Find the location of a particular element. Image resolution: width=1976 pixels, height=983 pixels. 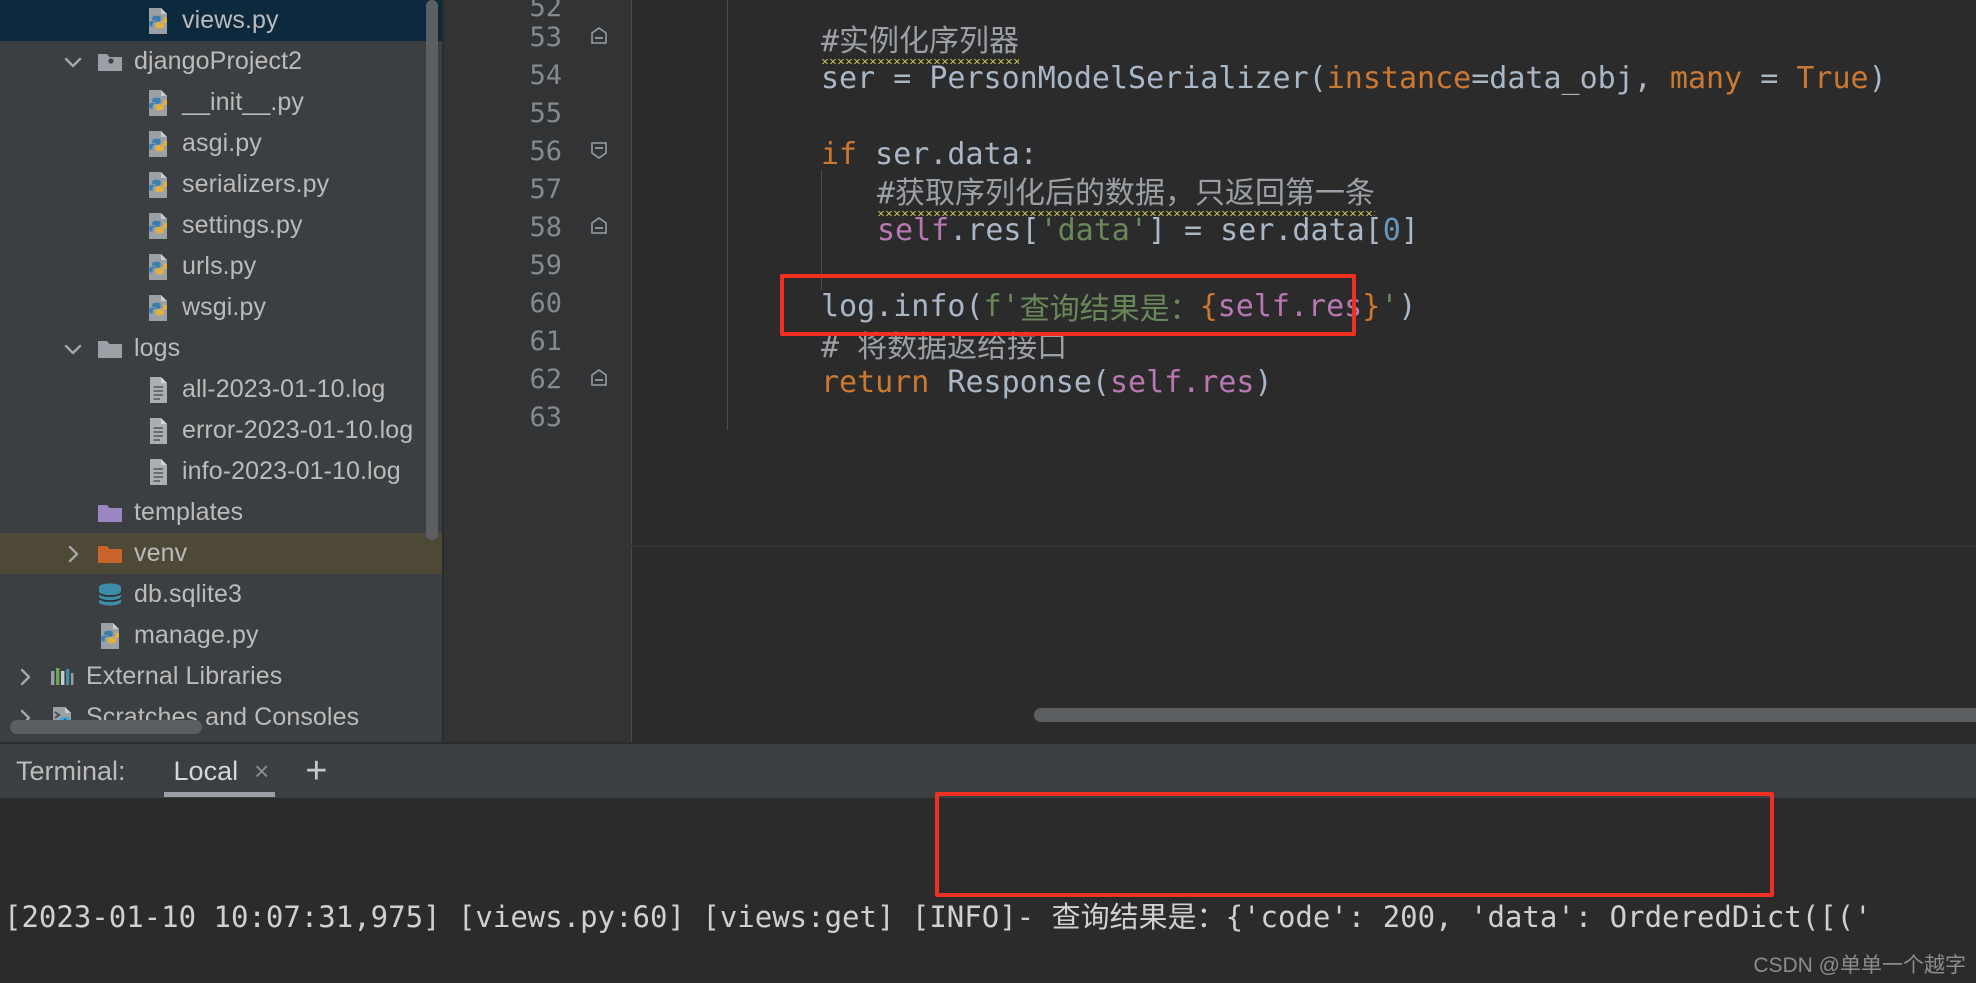

code-token-strdata: 'data' is located at coordinates (1093, 230).